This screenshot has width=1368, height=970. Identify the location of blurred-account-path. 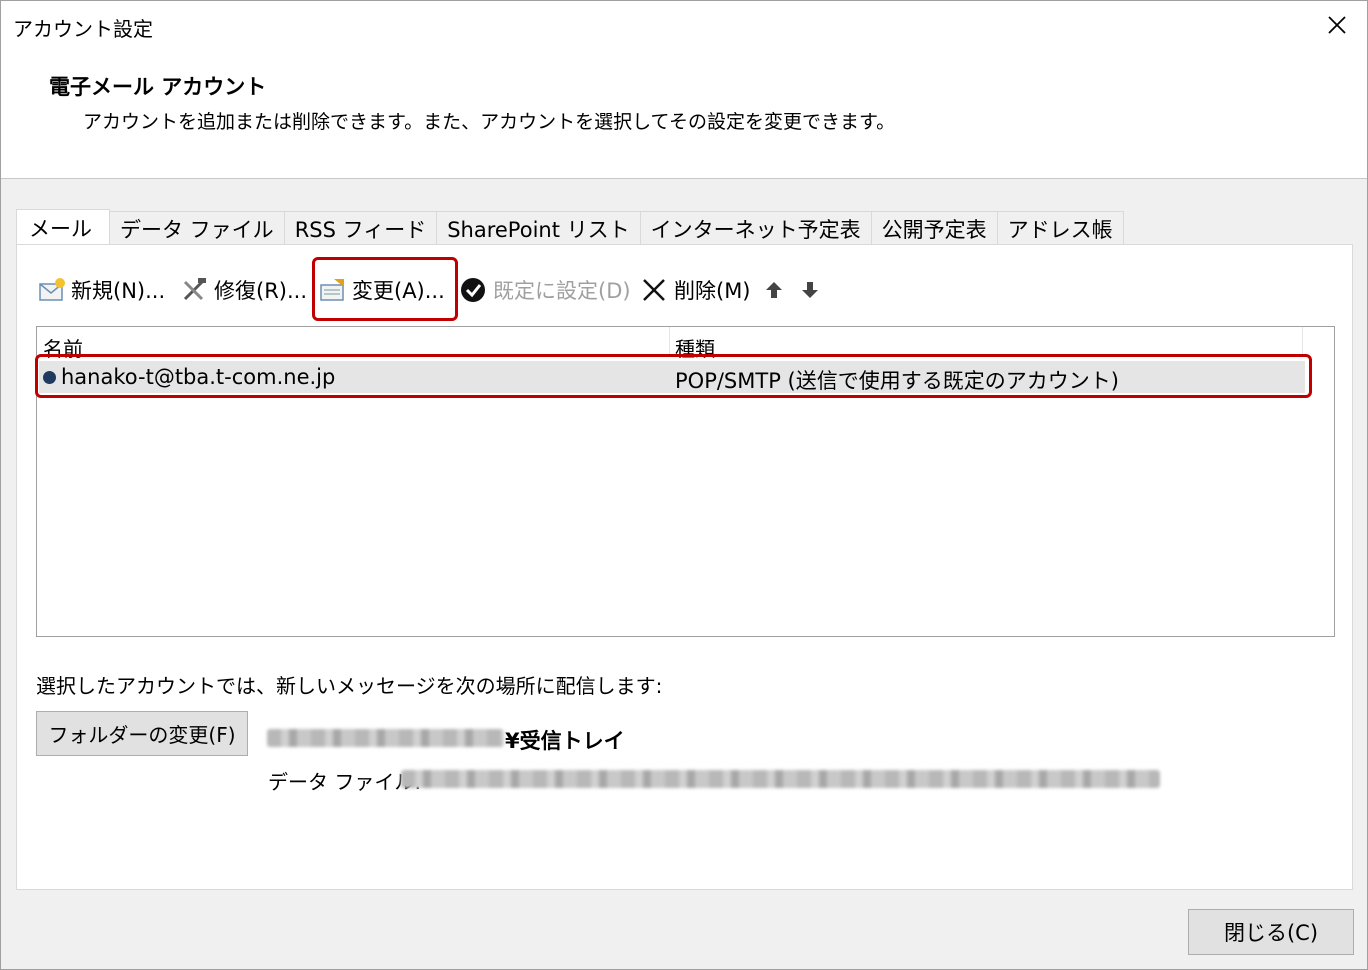
(385, 738).